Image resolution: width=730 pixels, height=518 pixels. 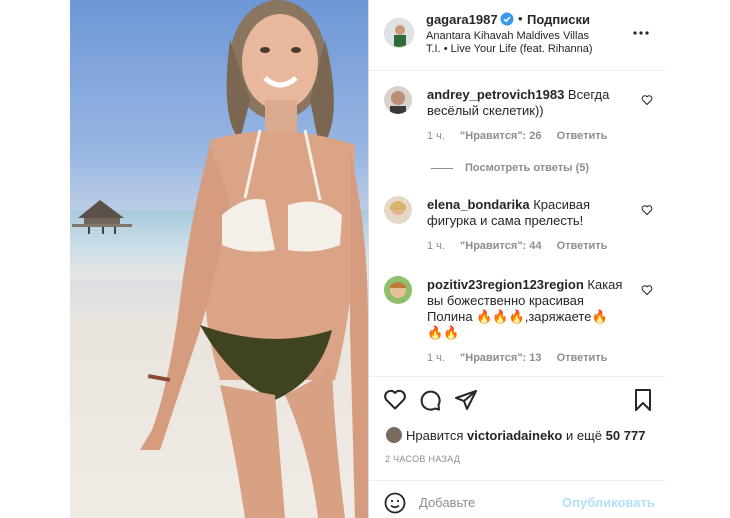 What do you see at coordinates (558, 19) in the screenshot?
I see `following-button: Подписки` at bounding box center [558, 19].